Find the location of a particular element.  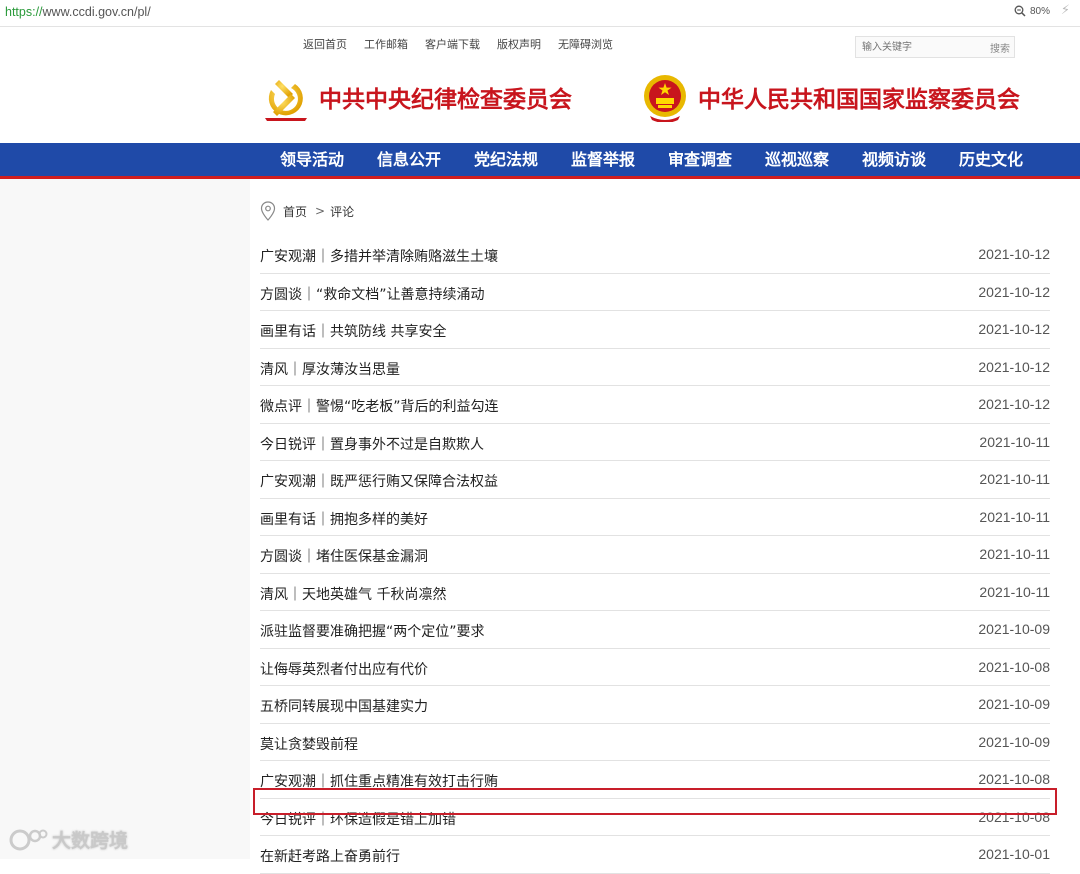

nav-item-reporting: 监督举报 is located at coordinates (619, 159).